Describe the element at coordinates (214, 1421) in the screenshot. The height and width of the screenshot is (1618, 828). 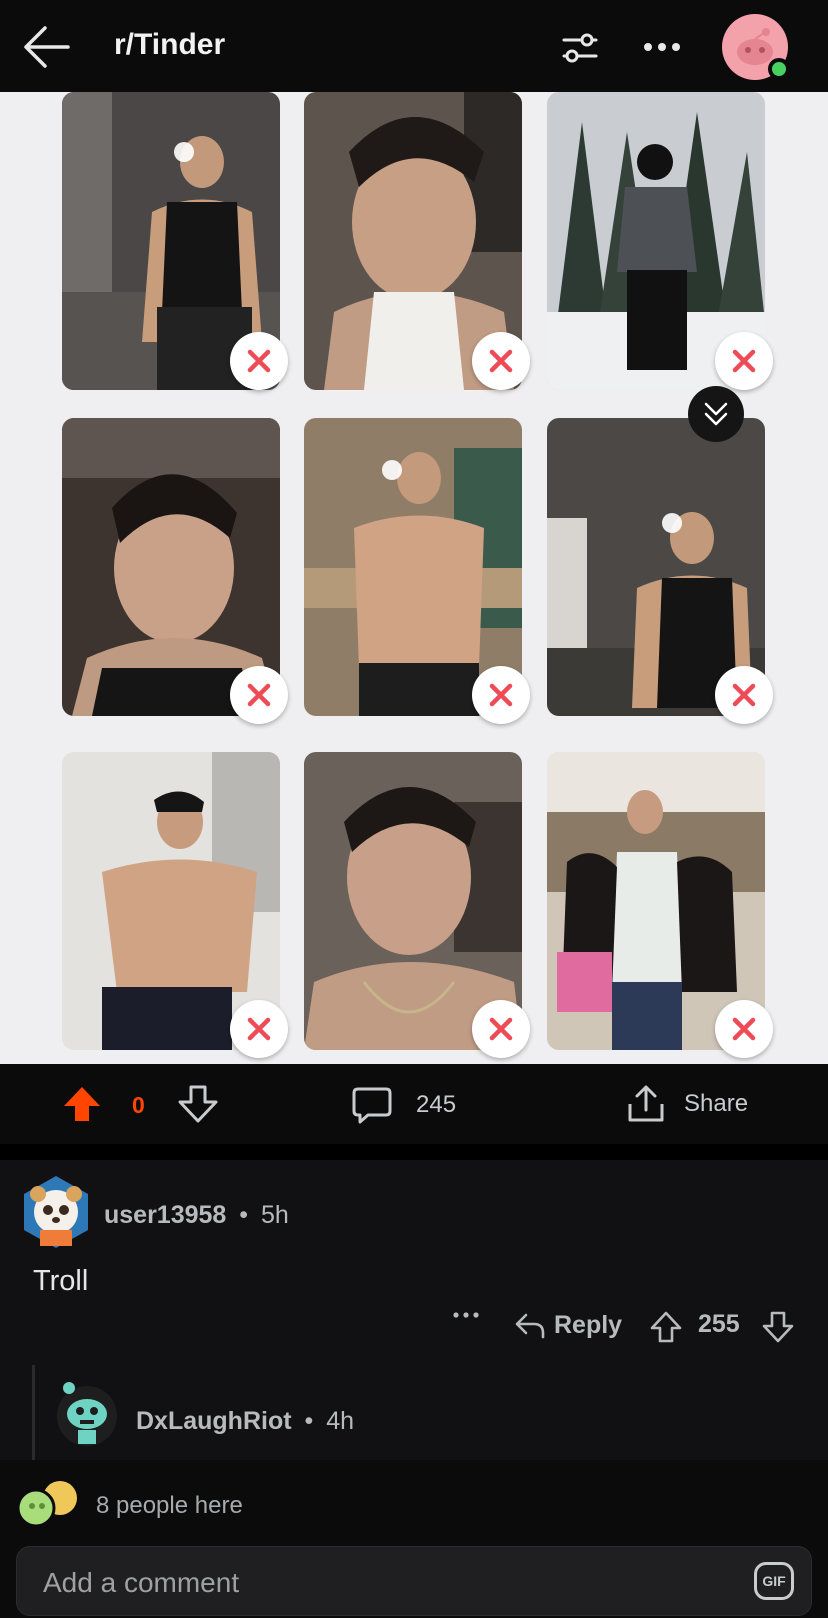
I see `reply-username: DxLaughRiot` at that location.